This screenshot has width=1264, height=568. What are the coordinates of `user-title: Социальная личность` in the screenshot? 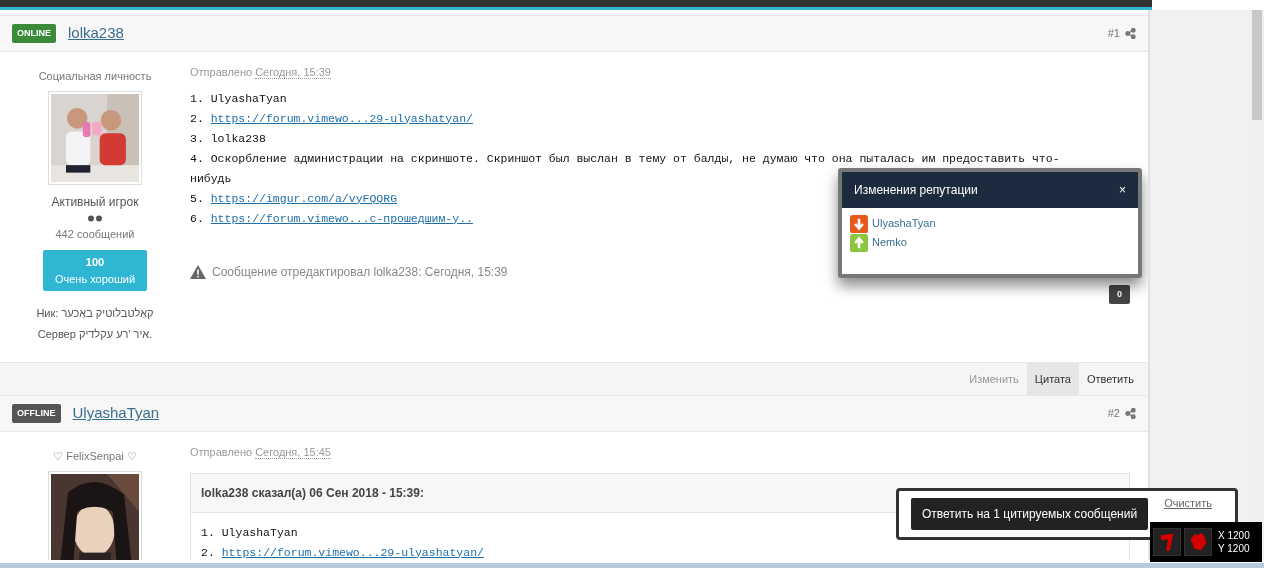 It's located at (95, 76).